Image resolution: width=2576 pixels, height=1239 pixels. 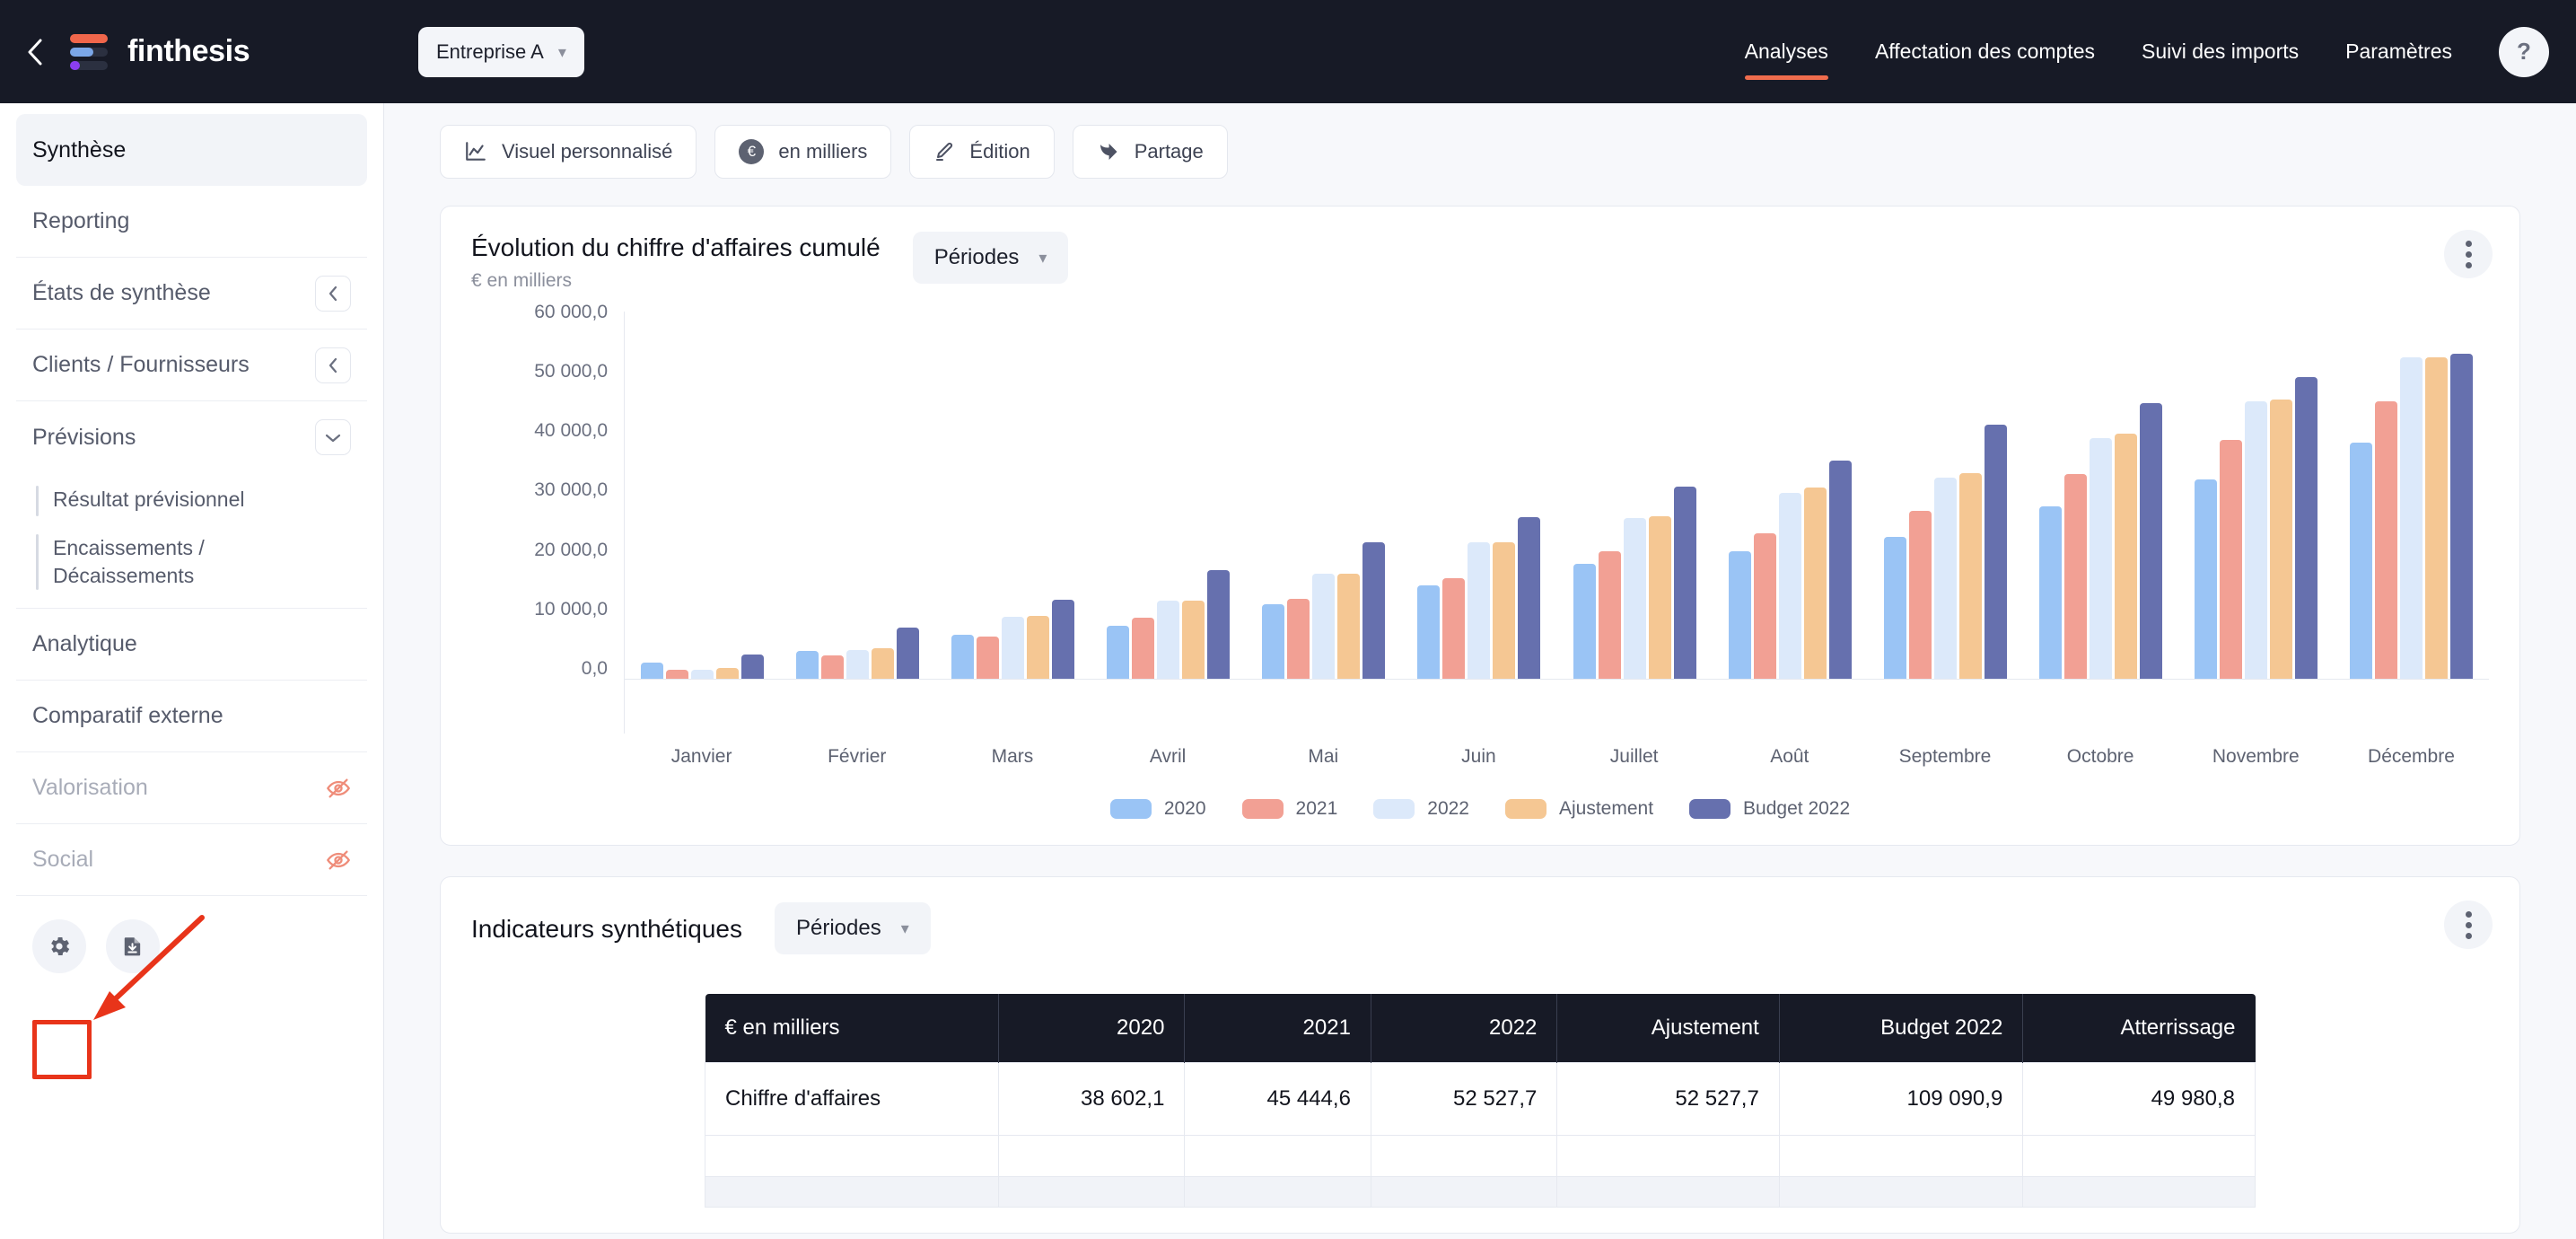 I want to click on sidebar-item-analytique: Analytique, so click(x=191, y=645).